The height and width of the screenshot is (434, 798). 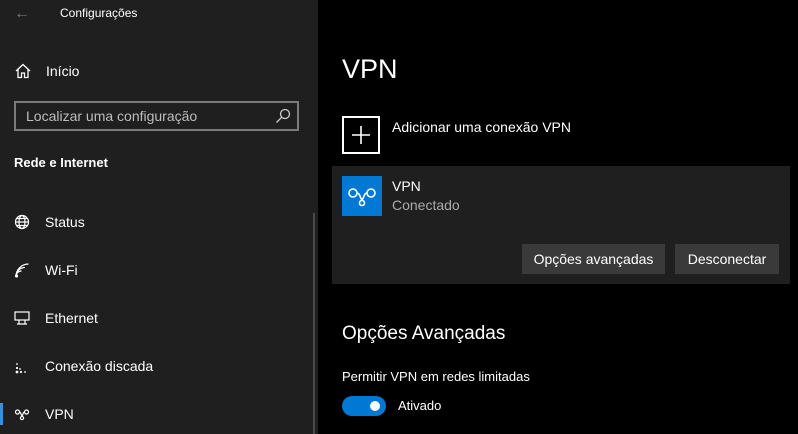 What do you see at coordinates (364, 406) in the screenshot?
I see `metered-networks-toggle` at bounding box center [364, 406].